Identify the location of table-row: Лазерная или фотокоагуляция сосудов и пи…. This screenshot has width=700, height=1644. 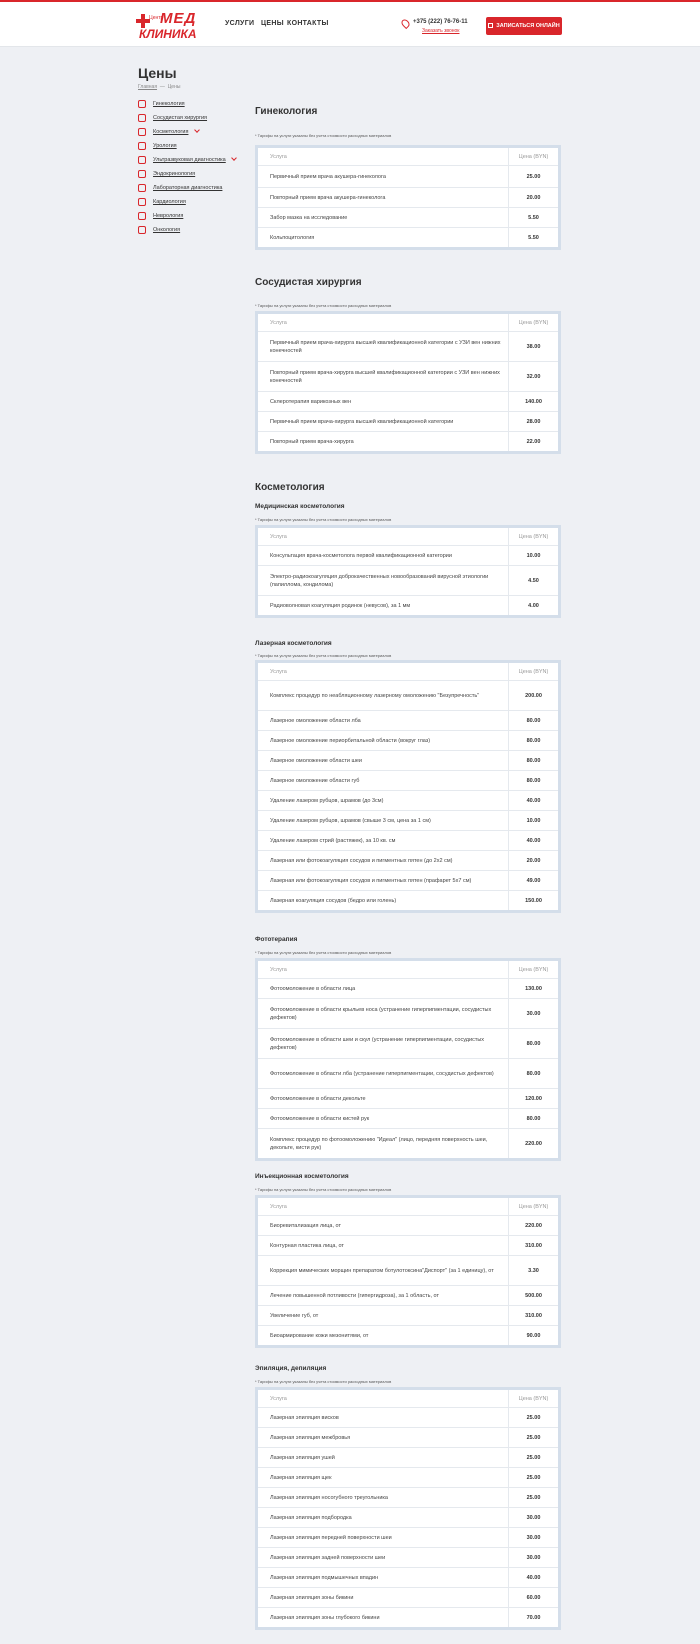
(408, 860).